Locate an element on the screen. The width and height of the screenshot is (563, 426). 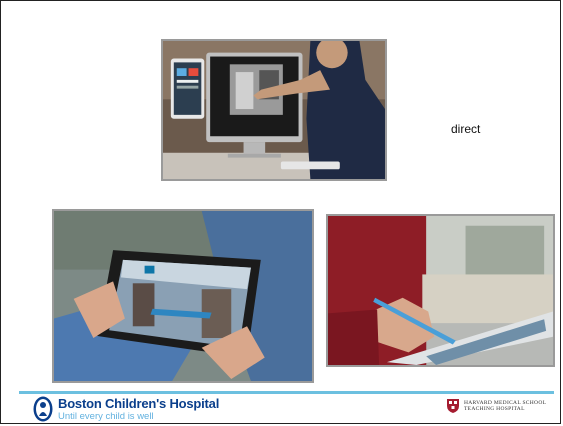
harvard-shield-icon is located at coordinates (453, 406).